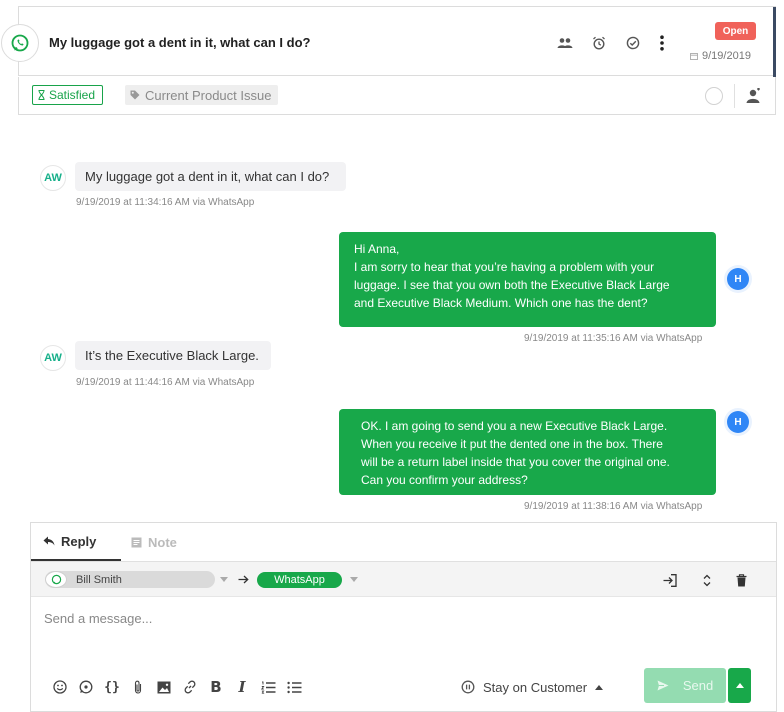  I want to click on variables-icon: {}, so click(112, 687).